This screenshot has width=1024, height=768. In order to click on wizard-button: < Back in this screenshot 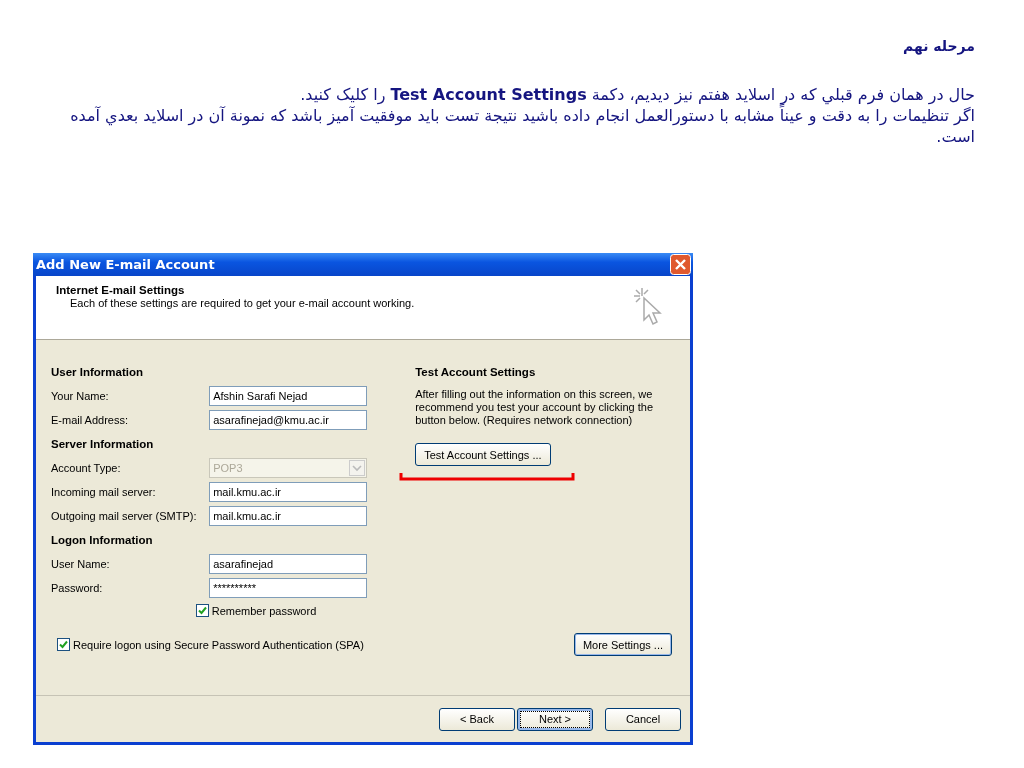, I will do `click(477, 719)`.